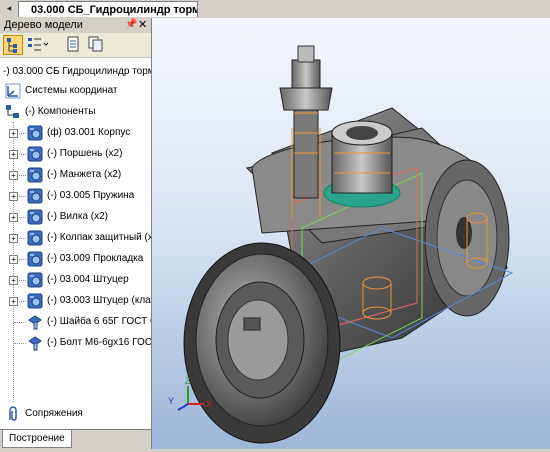 Image resolution: width=550 pixels, height=452 pixels. I want to click on tree-item-component: + (-) 03.009 Прокладка, so click(78, 259).